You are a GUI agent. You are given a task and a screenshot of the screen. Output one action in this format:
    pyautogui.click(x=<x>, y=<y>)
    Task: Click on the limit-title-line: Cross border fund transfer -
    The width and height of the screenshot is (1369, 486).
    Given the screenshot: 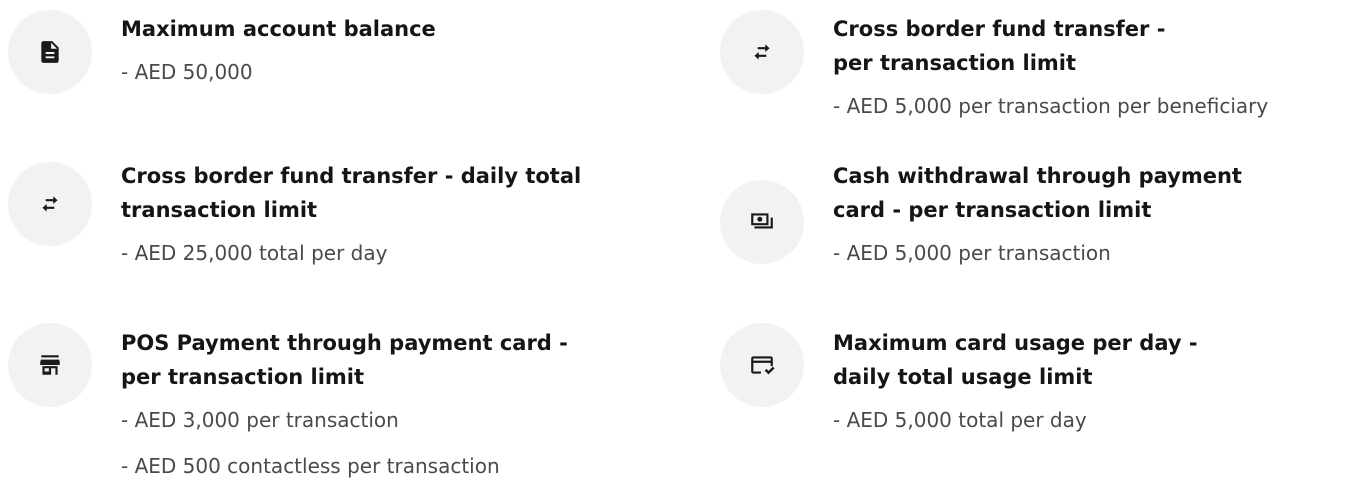 What is the action you would take?
    pyautogui.click(x=999, y=29)
    